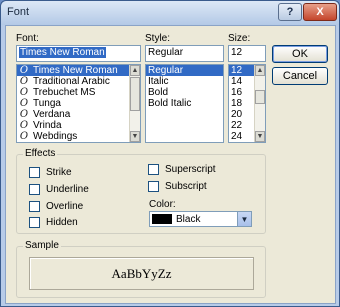 Image resolution: width=340 pixels, height=307 pixels. Describe the element at coordinates (166, 52) in the screenshot. I see `style-value: Regular` at that location.